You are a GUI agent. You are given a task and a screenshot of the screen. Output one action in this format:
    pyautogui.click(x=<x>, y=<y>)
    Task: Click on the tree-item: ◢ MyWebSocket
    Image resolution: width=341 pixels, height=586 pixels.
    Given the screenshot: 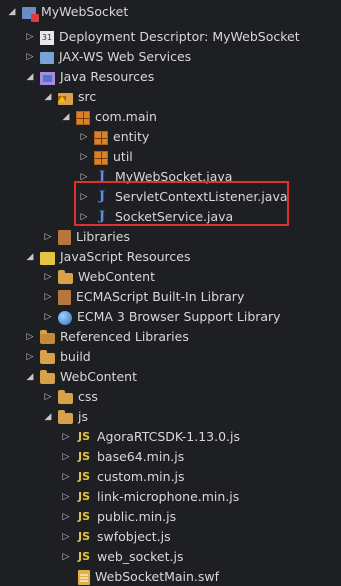 What is the action you would take?
    pyautogui.click(x=170, y=12)
    